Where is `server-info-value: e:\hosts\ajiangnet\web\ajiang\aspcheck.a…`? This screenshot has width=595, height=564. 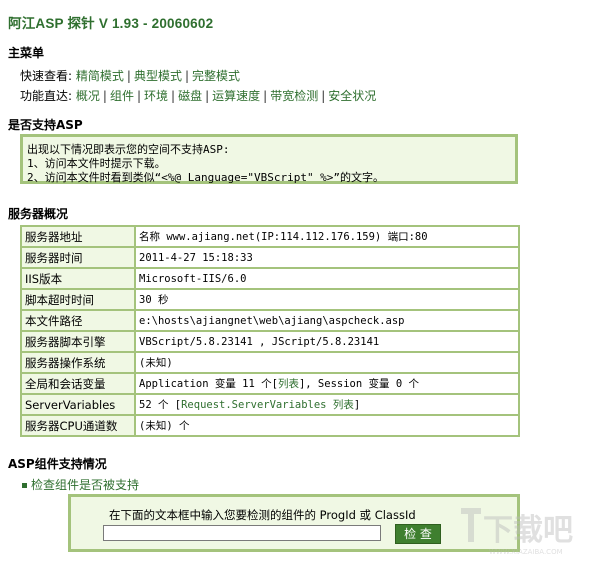 server-info-value: e:\hosts\ajiangnet\web\ajiang\aspcheck.a… is located at coordinates (327, 320).